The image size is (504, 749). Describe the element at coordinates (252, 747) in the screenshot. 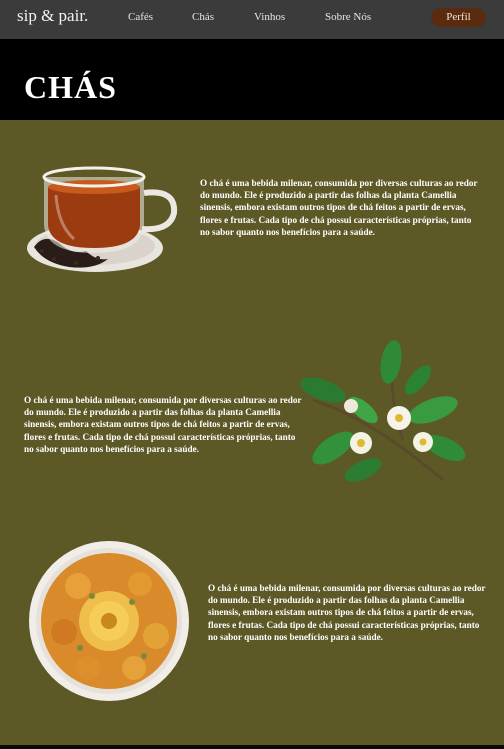

I see `page-bottom-edge` at that location.